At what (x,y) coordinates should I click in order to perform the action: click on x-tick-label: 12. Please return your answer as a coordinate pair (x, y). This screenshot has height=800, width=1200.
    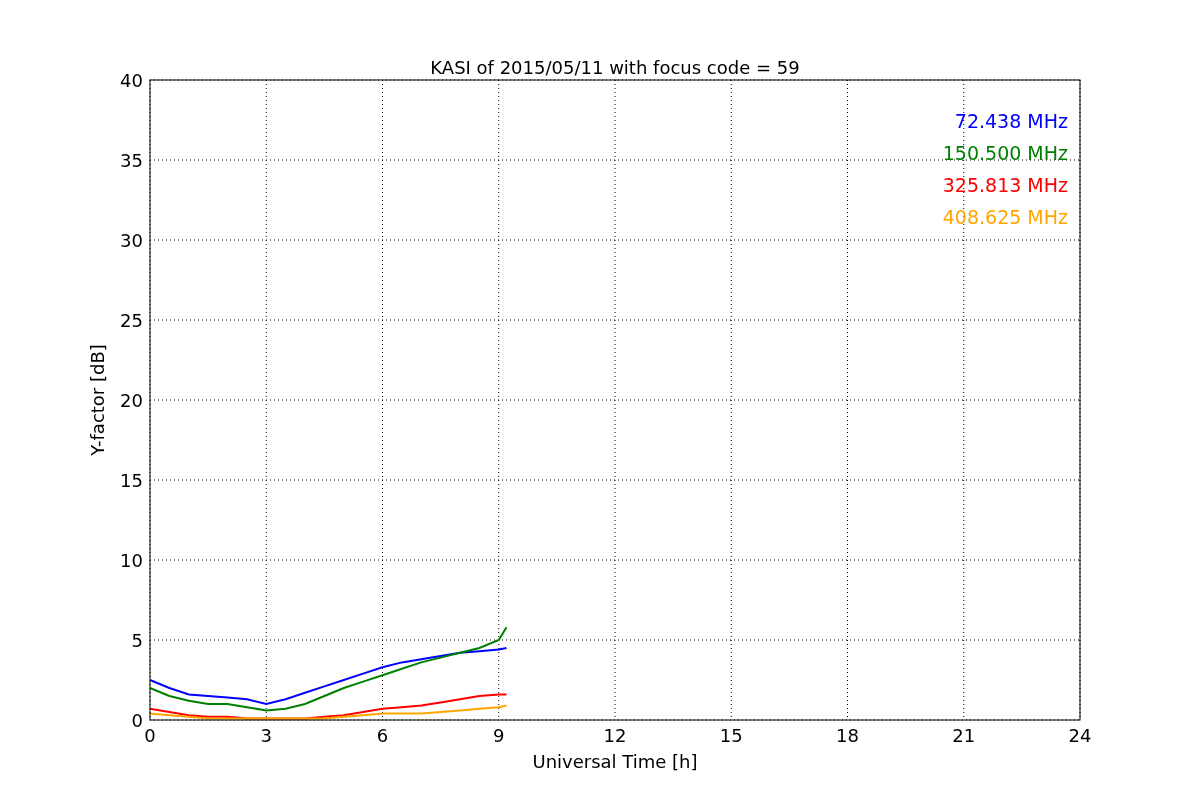
    Looking at the image, I should click on (615, 735).